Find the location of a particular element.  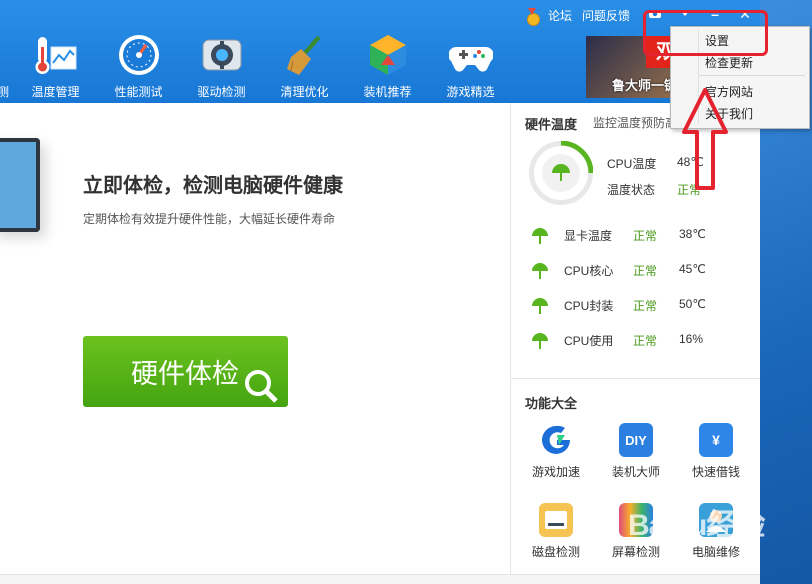

temp-row-gpu: 显卡温度 正常 38℃ is located at coordinates (641, 235).